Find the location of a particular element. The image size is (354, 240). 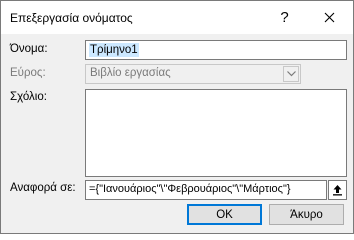

close-icon is located at coordinates (329, 17).